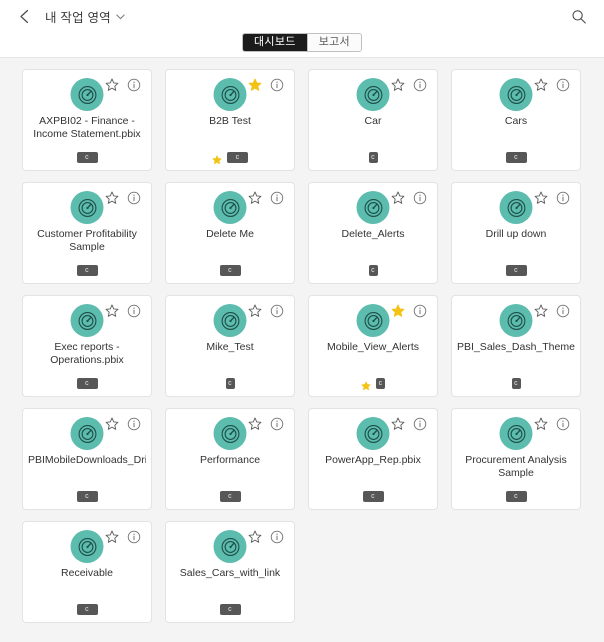 Image resolution: width=604 pixels, height=642 pixels. I want to click on dashboard-card: Mobile_View_Alerts c, so click(373, 346).